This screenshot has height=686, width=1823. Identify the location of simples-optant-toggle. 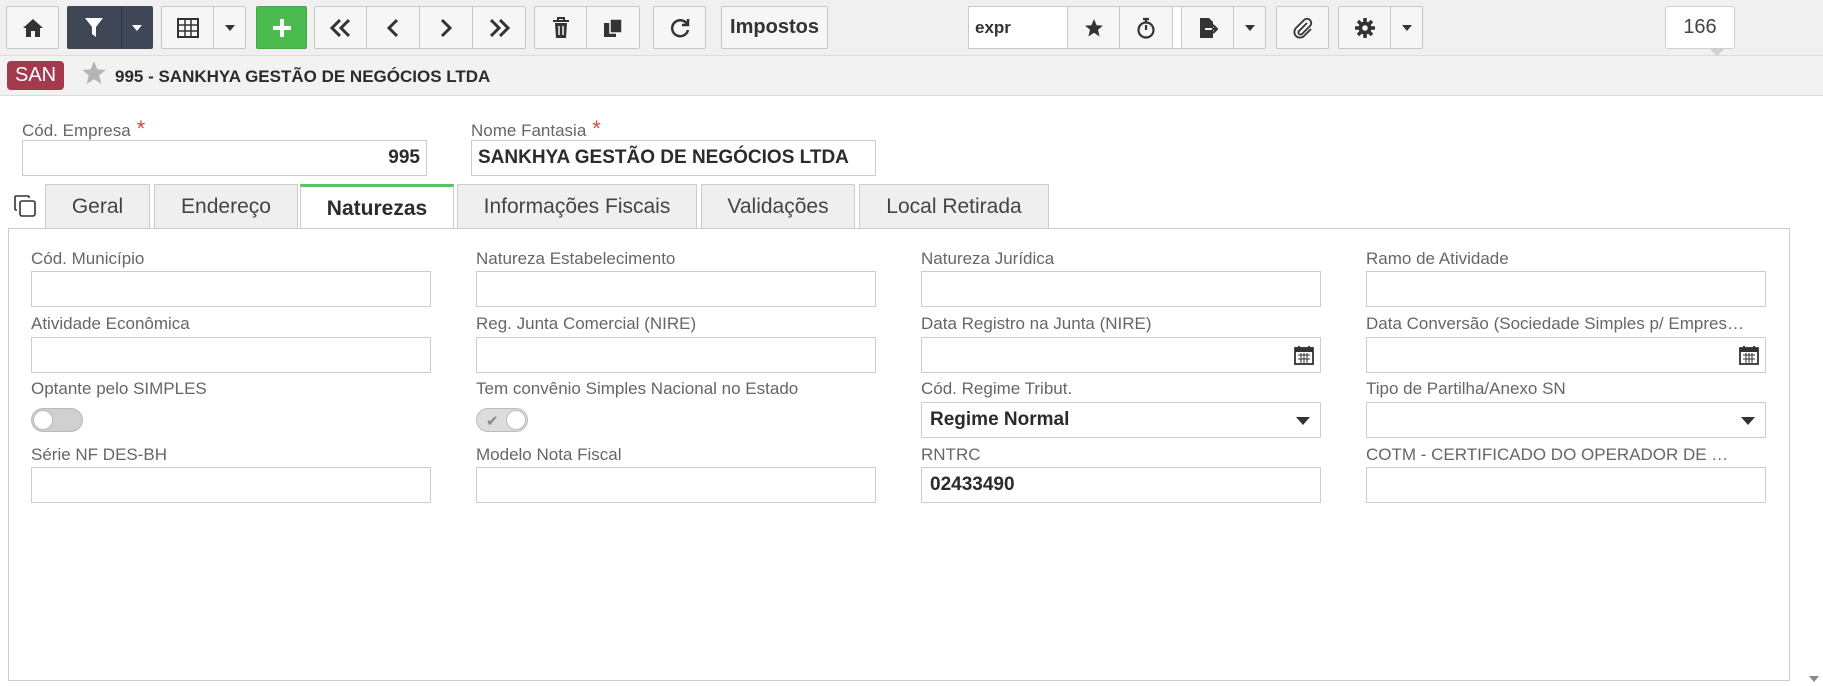
(57, 420).